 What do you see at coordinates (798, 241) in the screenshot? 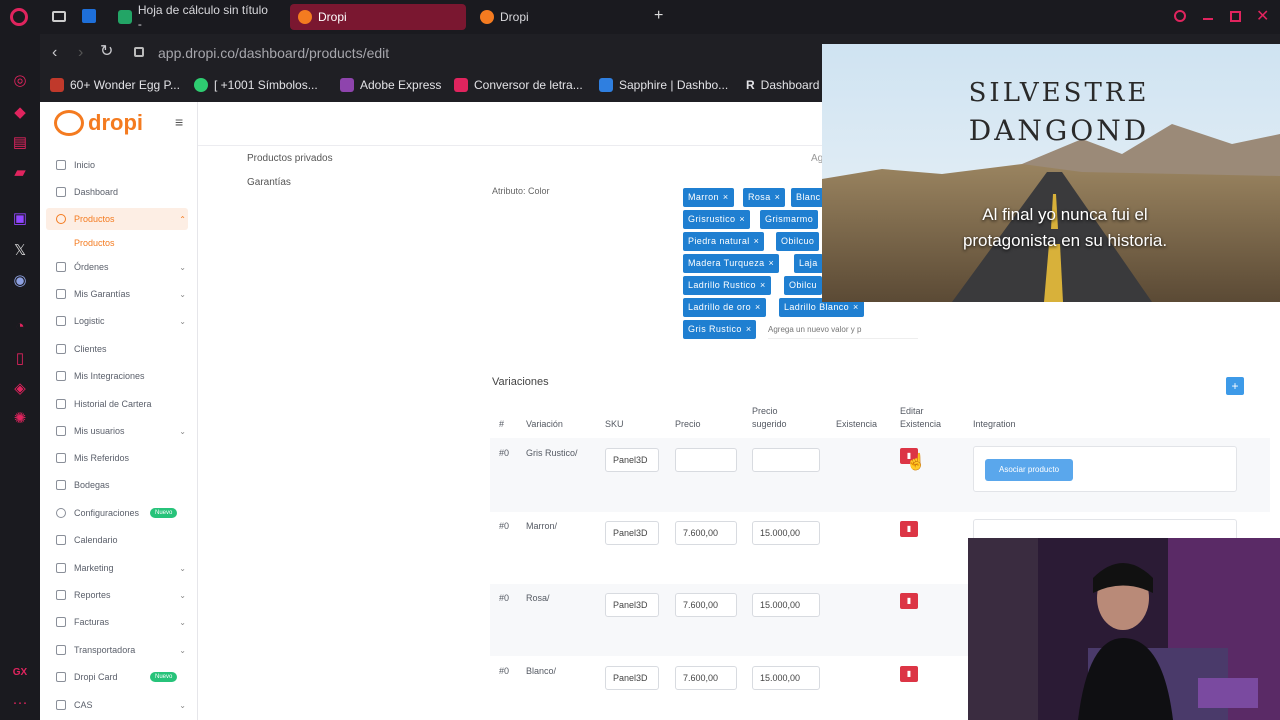
I see `tag-chip: Obilcuo` at bounding box center [798, 241].